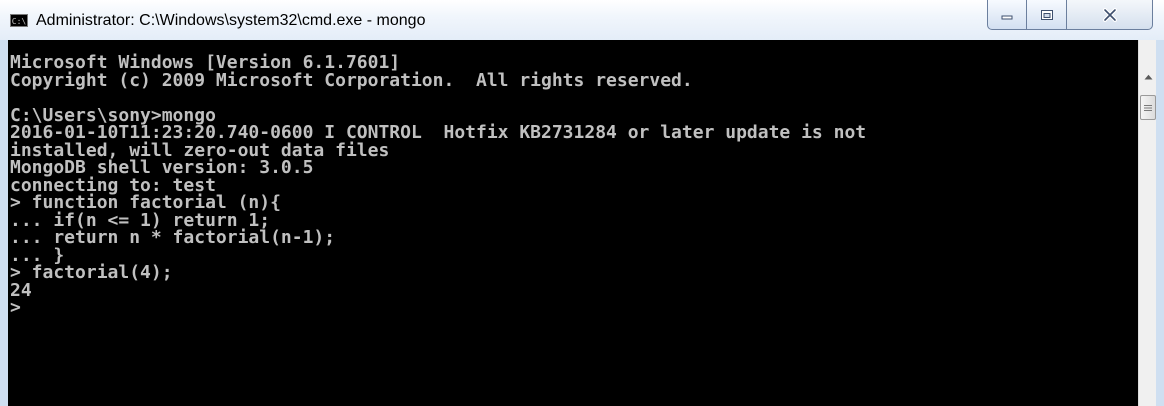  What do you see at coordinates (145, 202) in the screenshot?
I see `console-line: > function factorial (n){` at bounding box center [145, 202].